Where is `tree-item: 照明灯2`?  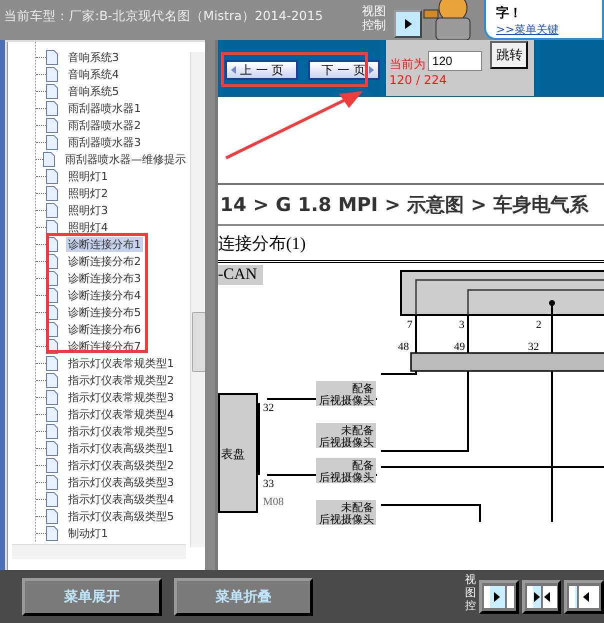 tree-item: 照明灯2 is located at coordinates (88, 193).